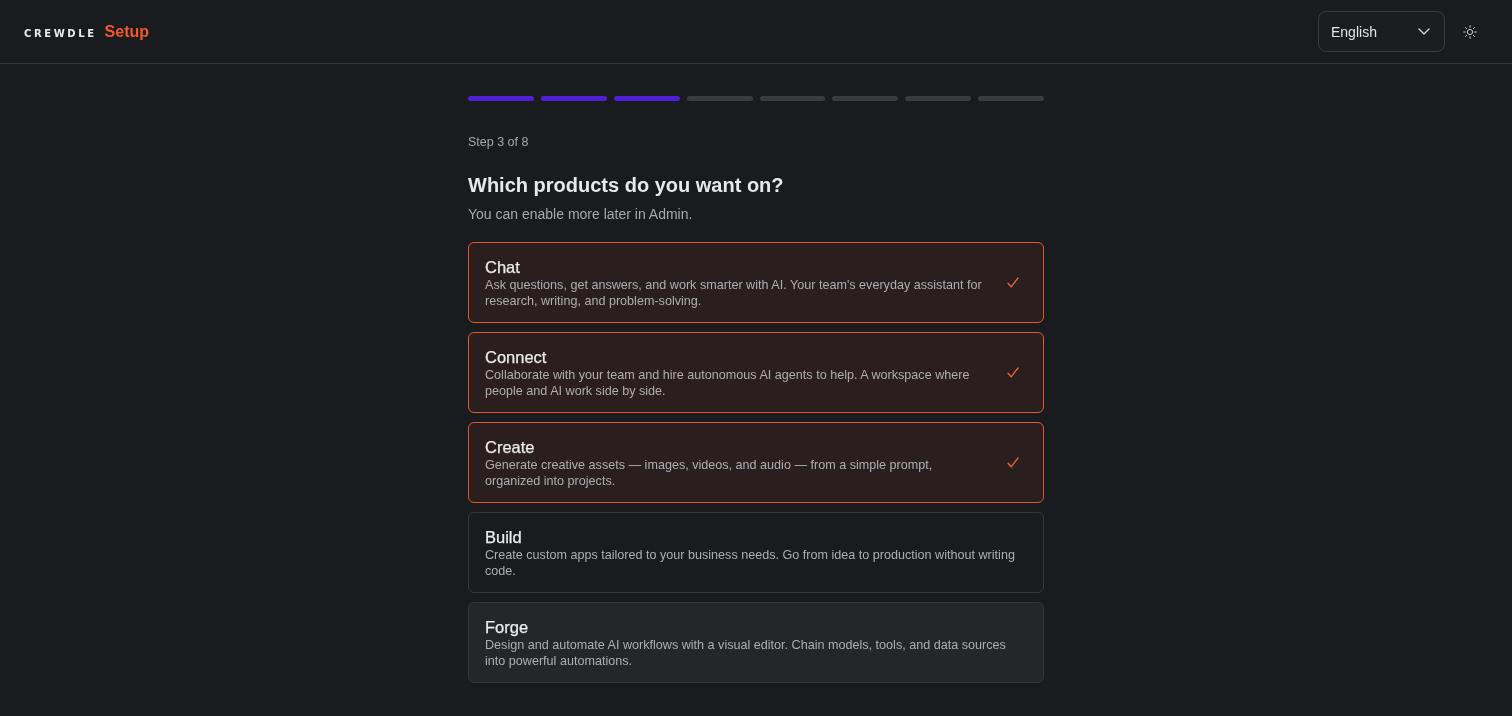  I want to click on product-name: Forge, so click(507, 626).